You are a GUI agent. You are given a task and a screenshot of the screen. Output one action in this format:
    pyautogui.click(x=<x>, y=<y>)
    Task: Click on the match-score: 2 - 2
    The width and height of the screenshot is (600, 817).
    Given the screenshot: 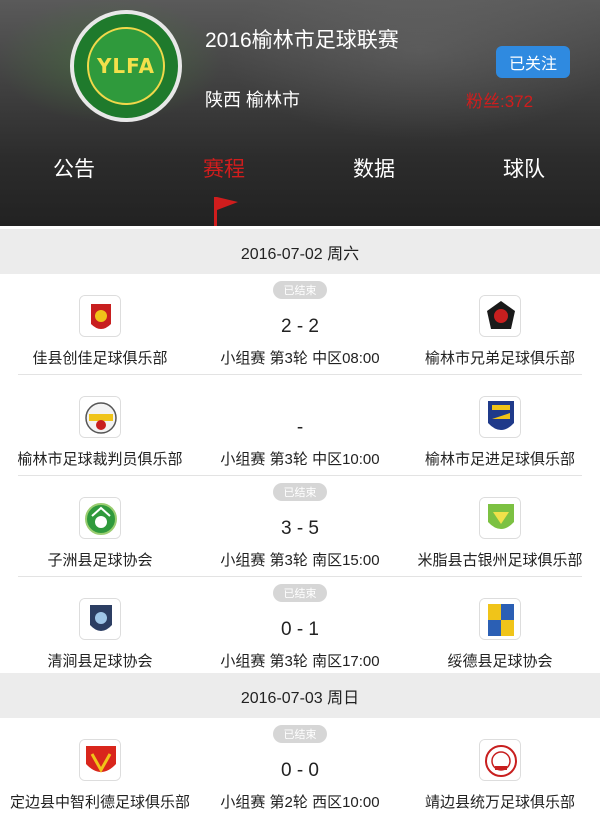 What is the action you would take?
    pyautogui.click(x=300, y=326)
    